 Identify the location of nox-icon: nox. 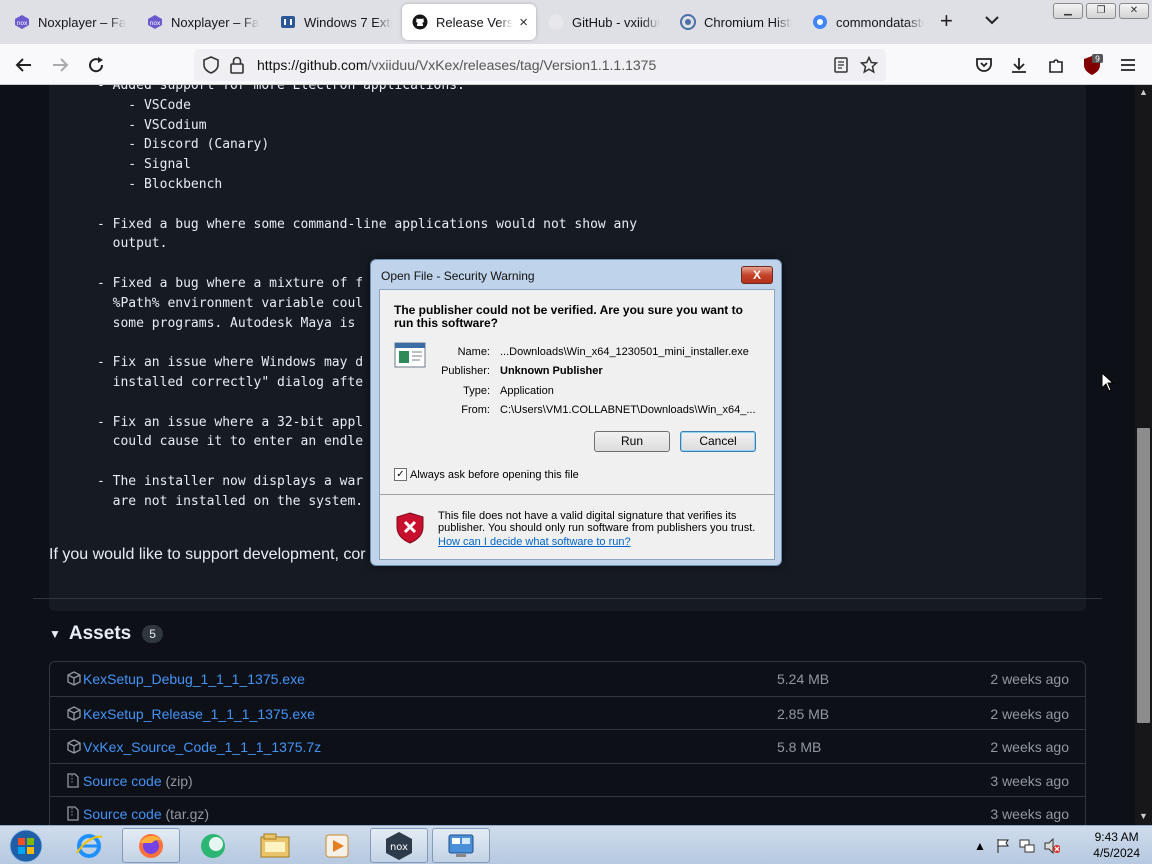
(155, 22).